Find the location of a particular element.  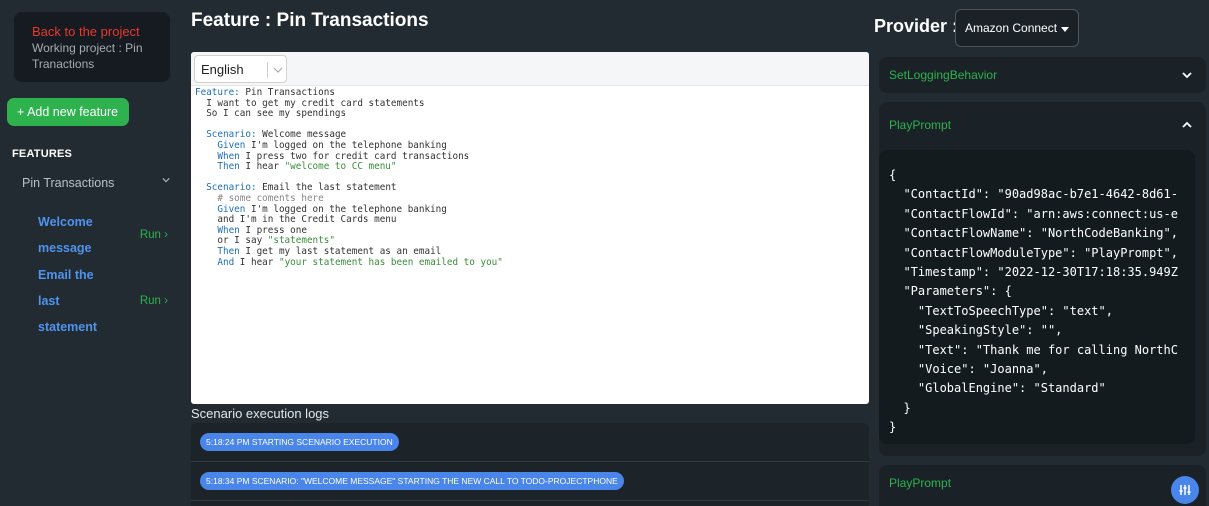

code-token: So I can see my spendings is located at coordinates (271, 114).